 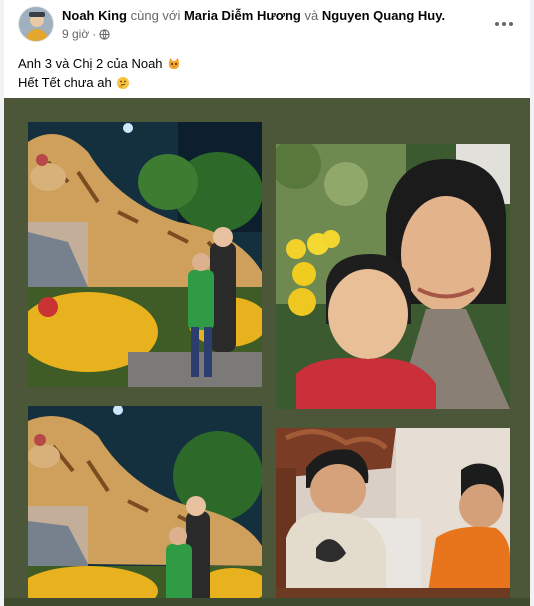 What do you see at coordinates (94, 15) in the screenshot?
I see `author-name: Noah King` at bounding box center [94, 15].